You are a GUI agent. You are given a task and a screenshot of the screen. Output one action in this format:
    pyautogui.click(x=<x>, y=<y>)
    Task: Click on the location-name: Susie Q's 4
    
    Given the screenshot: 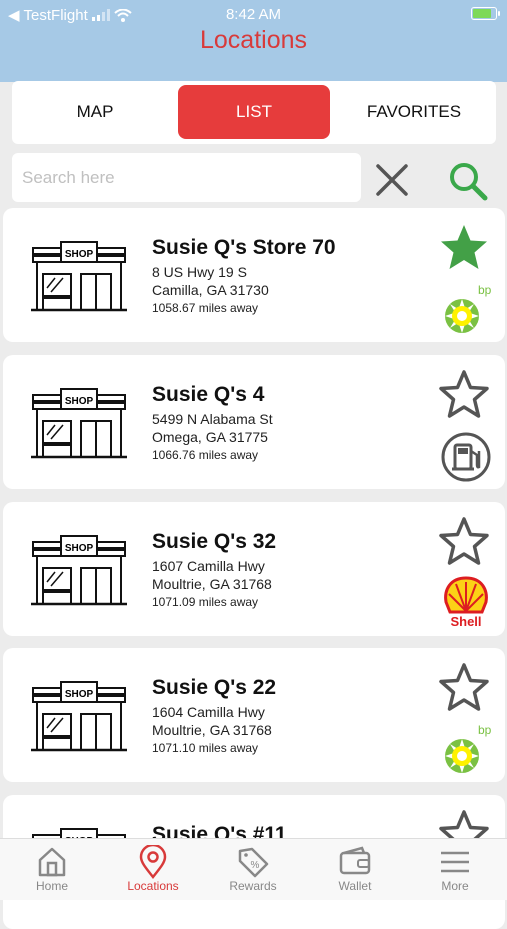 What is the action you would take?
    pyautogui.click(x=208, y=394)
    